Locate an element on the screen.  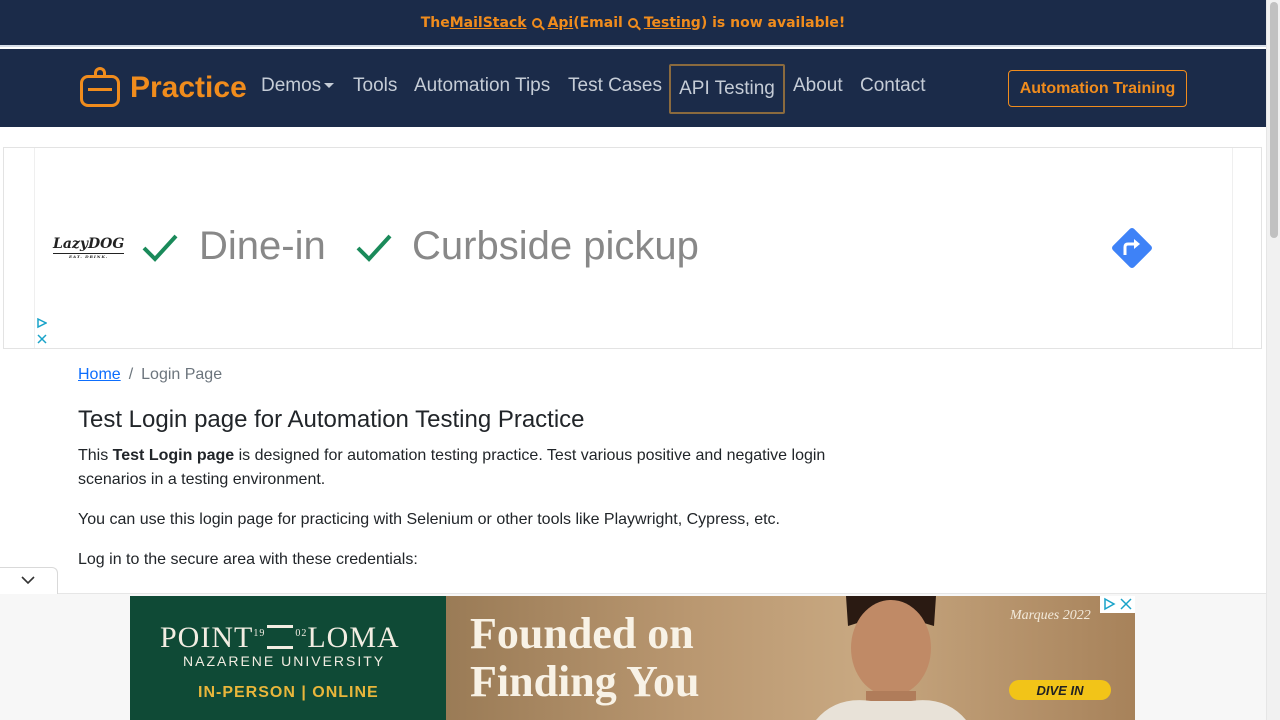
breadcrumb-home-link: Home is located at coordinates (99, 374).